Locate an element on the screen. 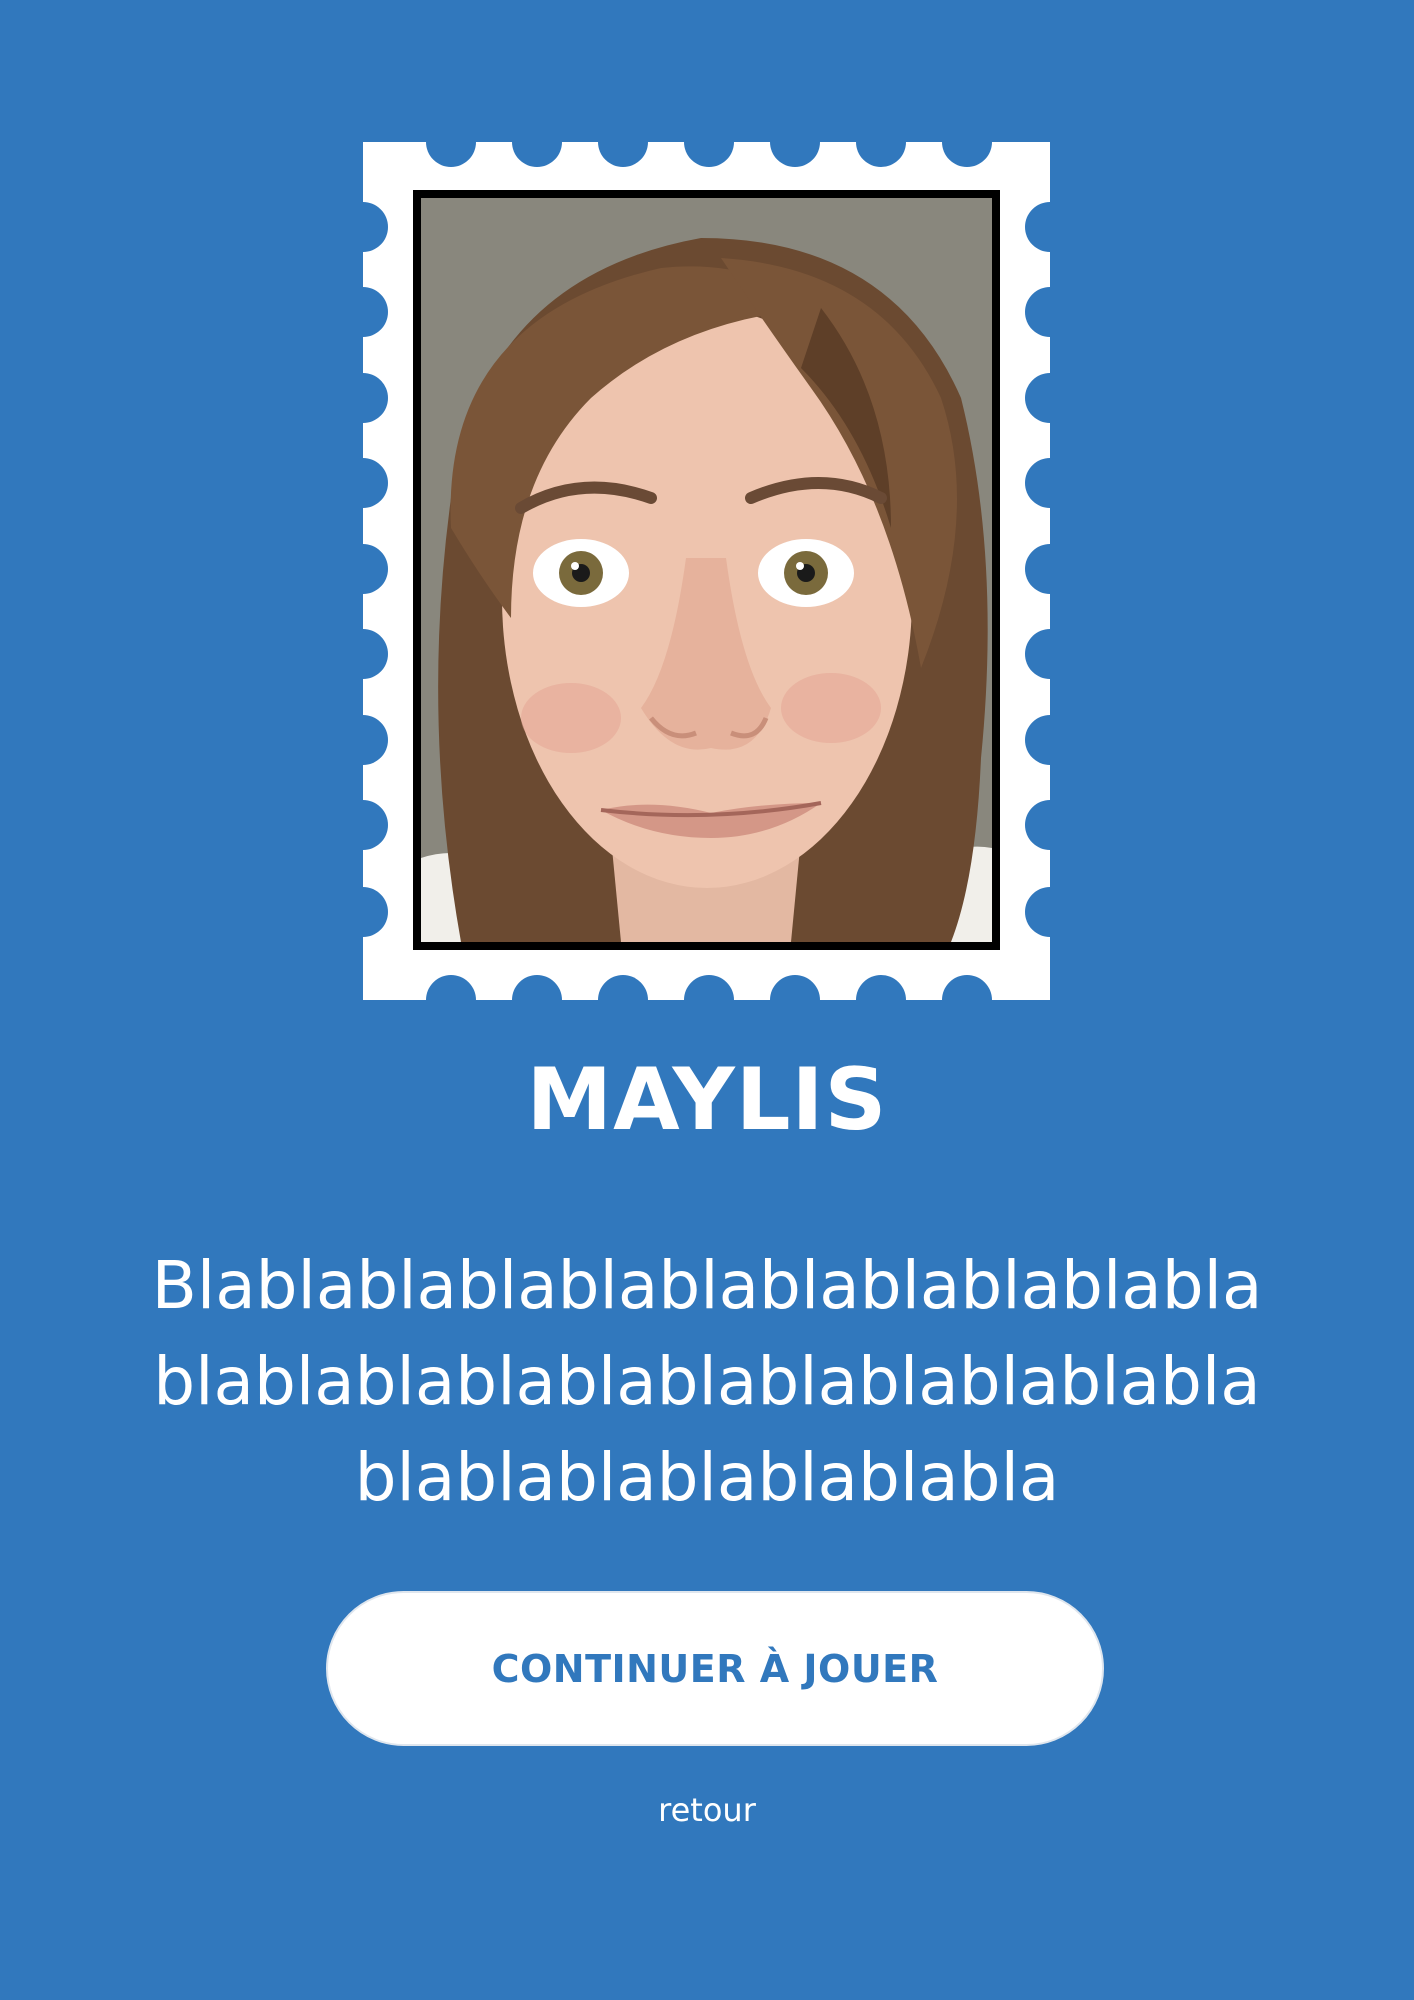 The width and height of the screenshot is (1414, 2000). continue-playing-button: CONTINUER À JOUER is located at coordinates (715, 1668).